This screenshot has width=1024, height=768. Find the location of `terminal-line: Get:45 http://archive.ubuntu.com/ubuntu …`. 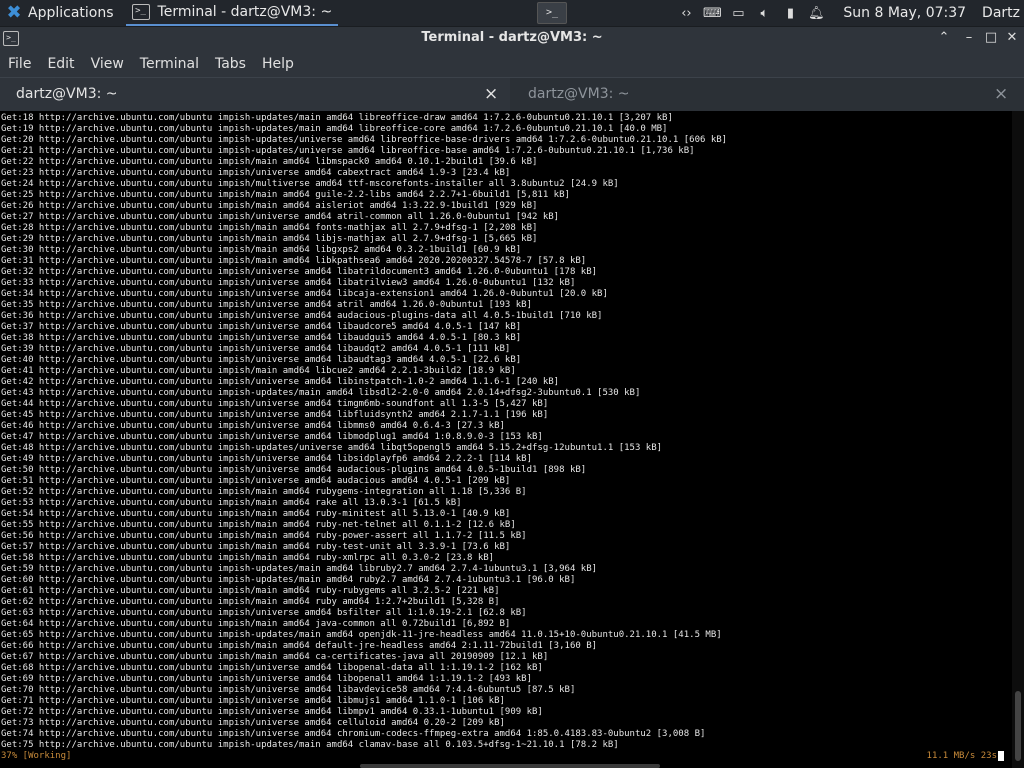

terminal-line: Get:45 http://archive.ubuntu.com/ubuntu … is located at coordinates (275, 415).